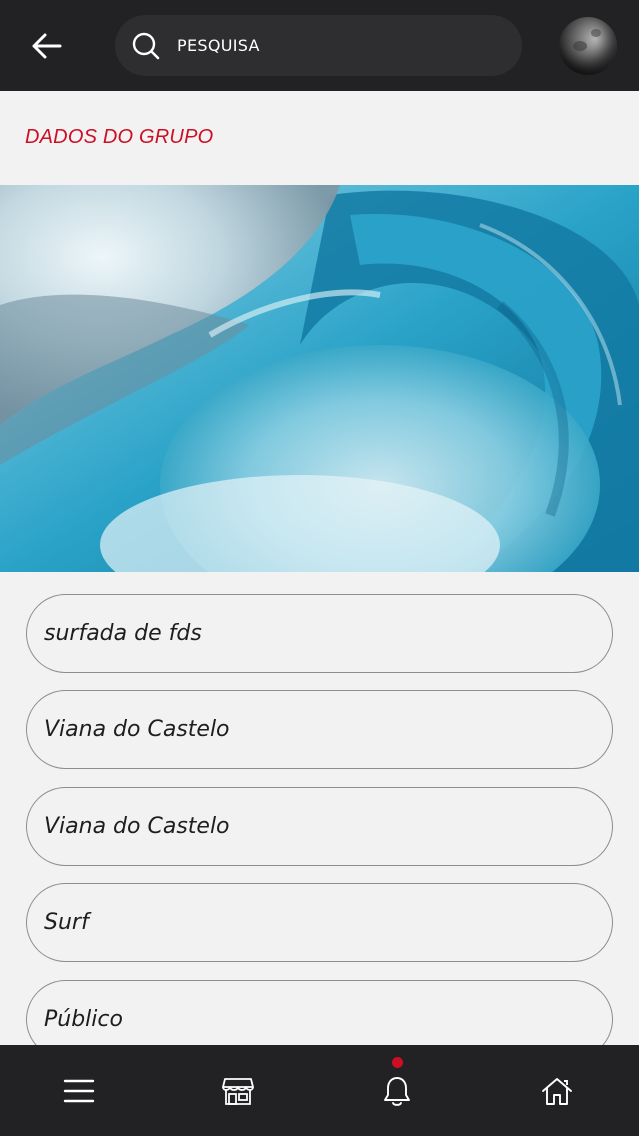 This screenshot has width=639, height=1136. I want to click on group-name-field: surfada de fds, so click(319, 633).